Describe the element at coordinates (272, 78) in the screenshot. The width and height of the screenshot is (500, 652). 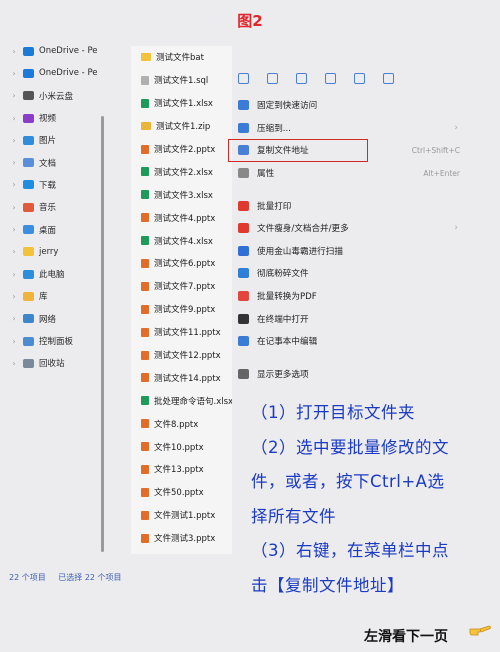
I see `copy-icon` at that location.